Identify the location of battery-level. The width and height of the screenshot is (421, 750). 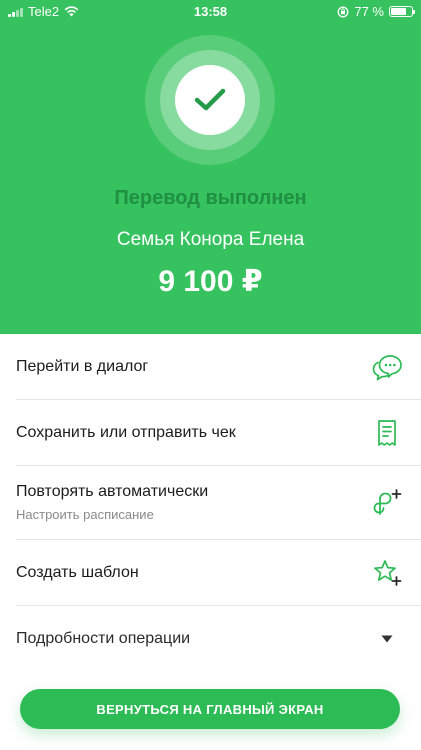
(399, 11).